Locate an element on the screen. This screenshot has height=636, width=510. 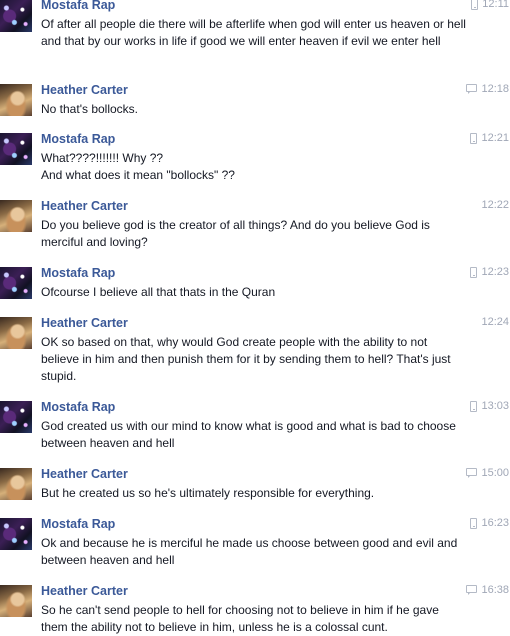
timestamp-text: 13:03 is located at coordinates (495, 406).